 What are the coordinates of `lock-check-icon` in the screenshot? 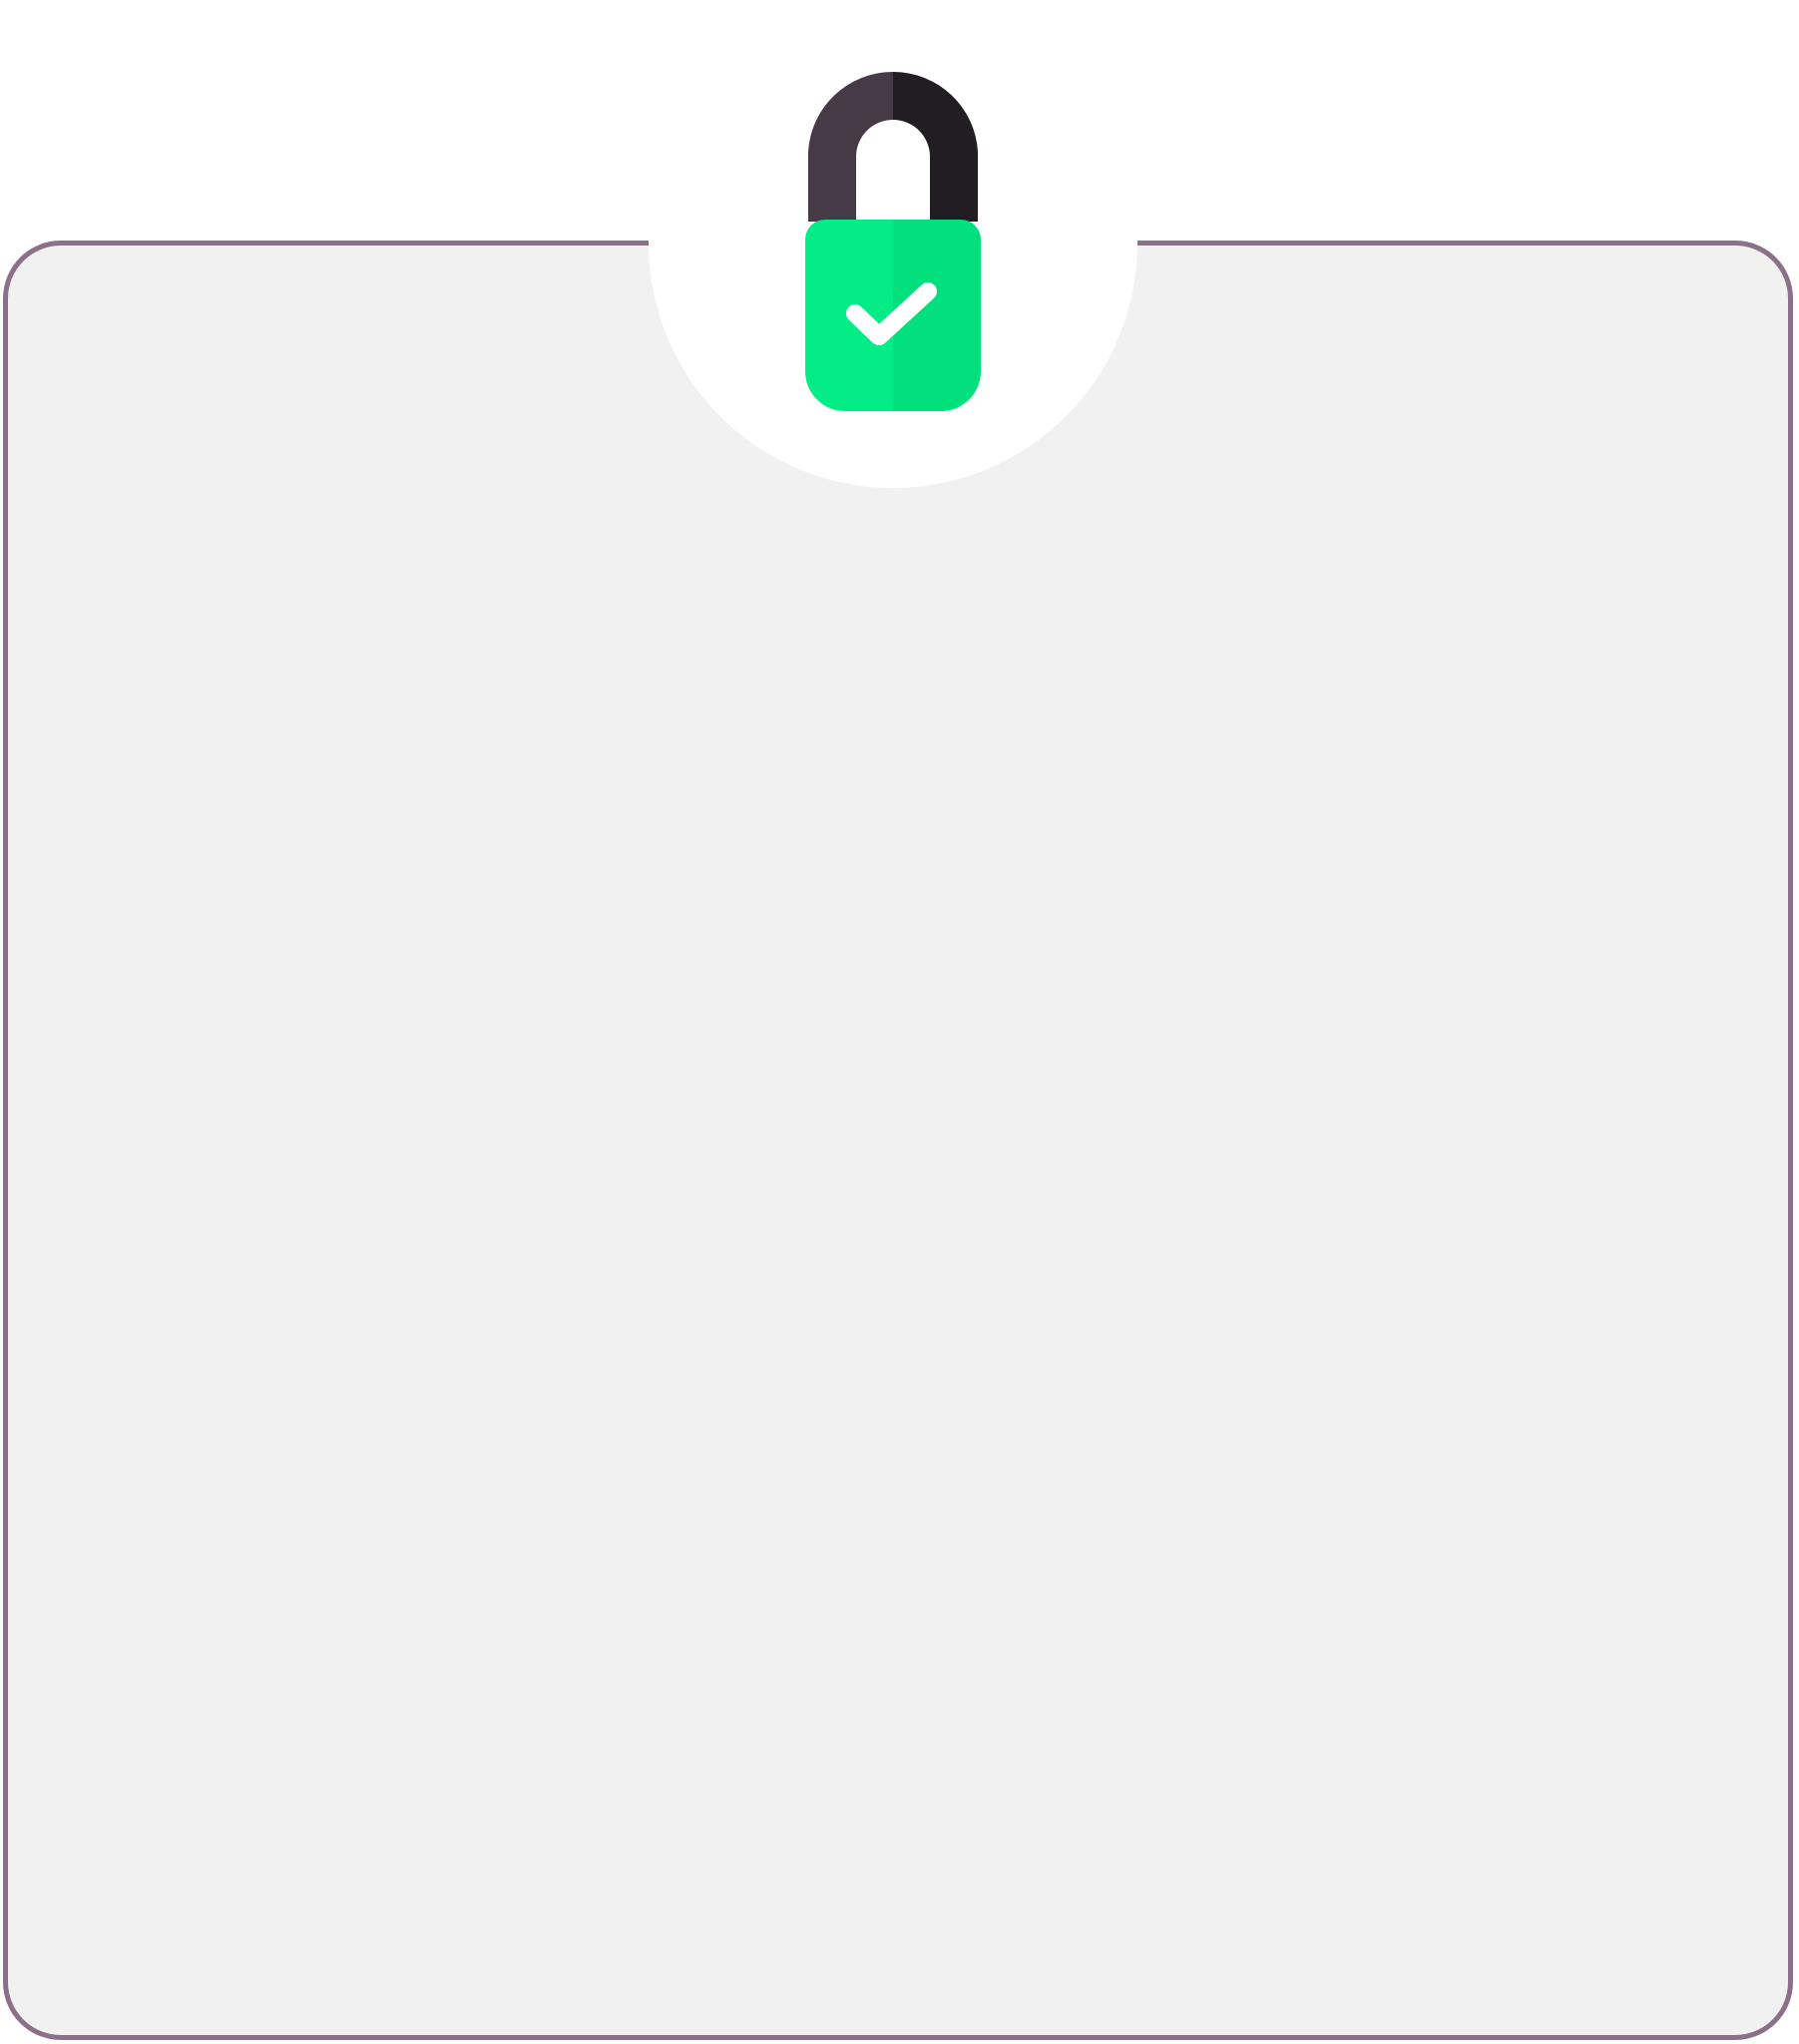 It's located at (893, 241).